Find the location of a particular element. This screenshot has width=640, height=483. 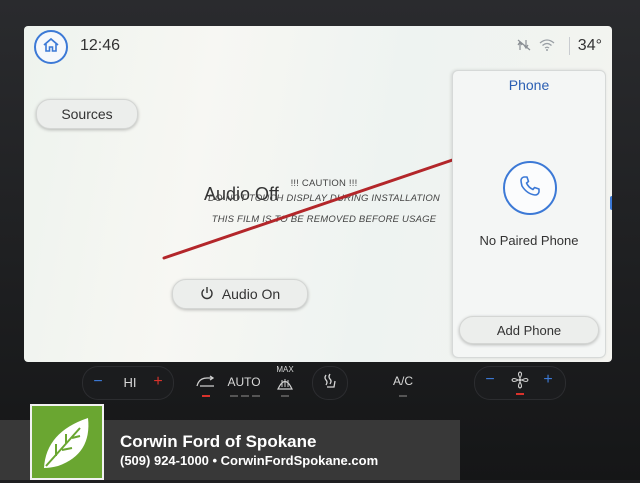

caution-line-2: DO NOT TOUCH DISPLAY DURING INSTALLATION is located at coordinates (324, 198).